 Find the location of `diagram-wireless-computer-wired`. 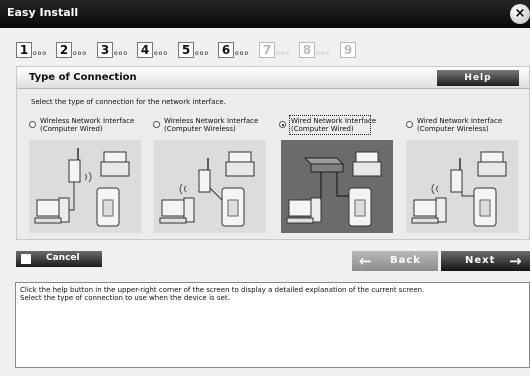

diagram-wireless-computer-wired is located at coordinates (85, 186).